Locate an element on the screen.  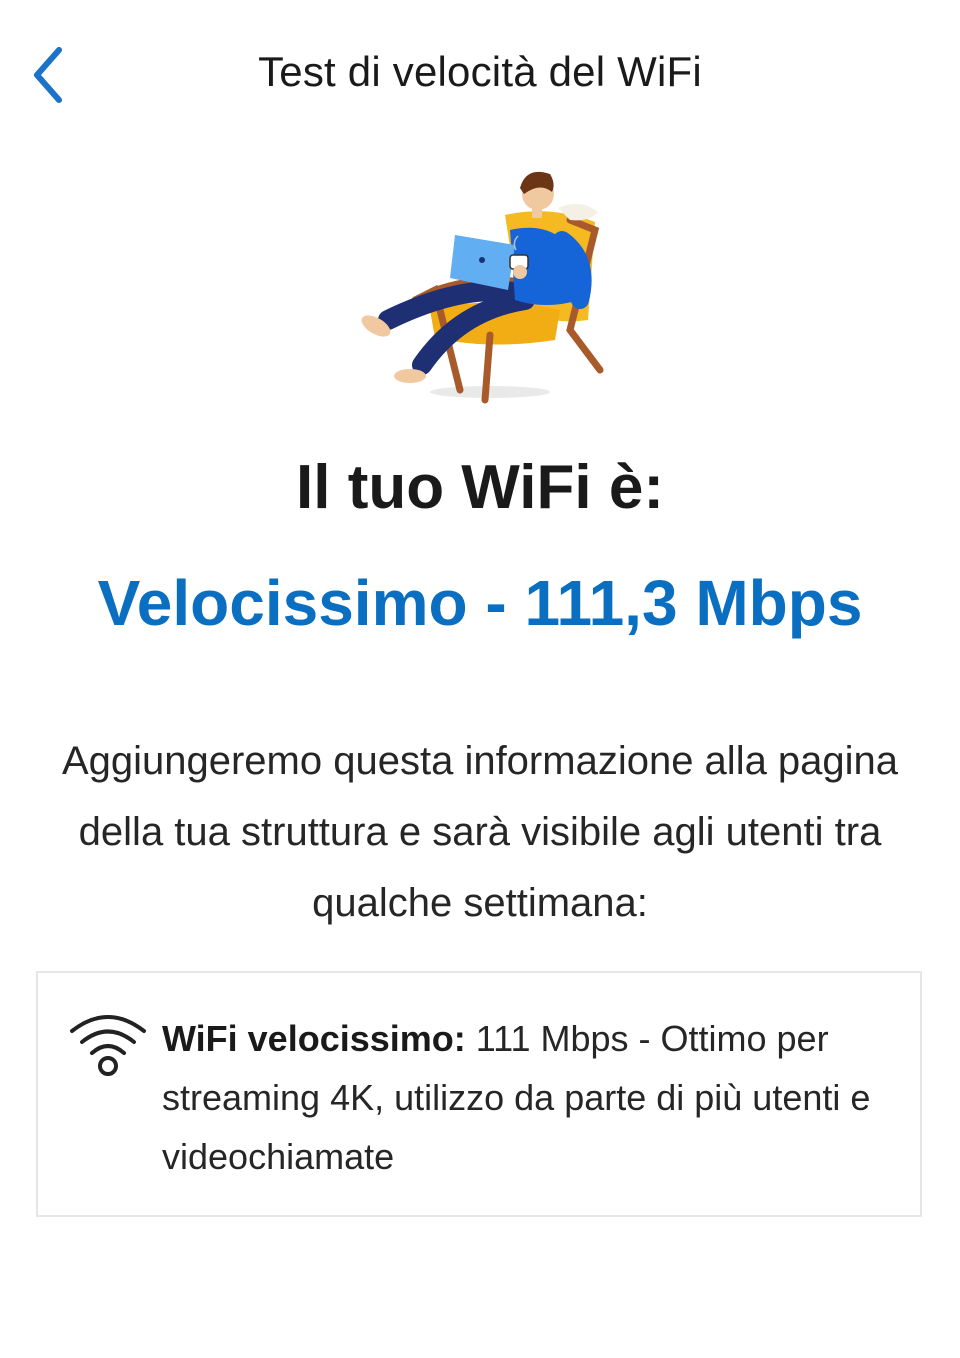
wifi-icon is located at coordinates (108, 1044).